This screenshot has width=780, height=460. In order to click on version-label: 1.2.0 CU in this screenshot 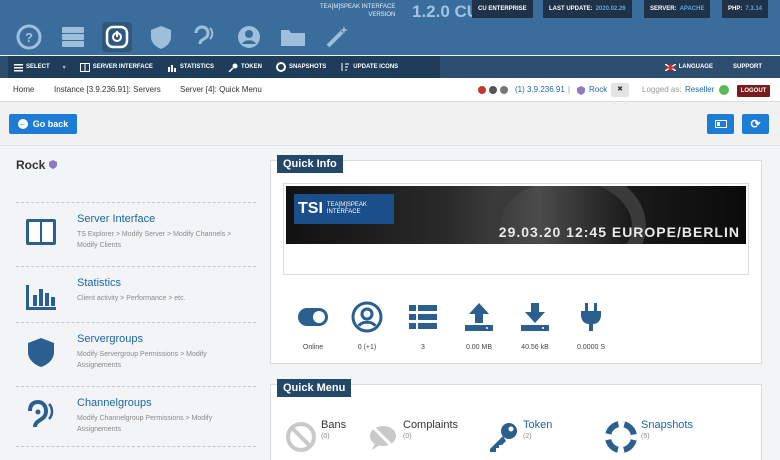, I will do `click(446, 11)`.